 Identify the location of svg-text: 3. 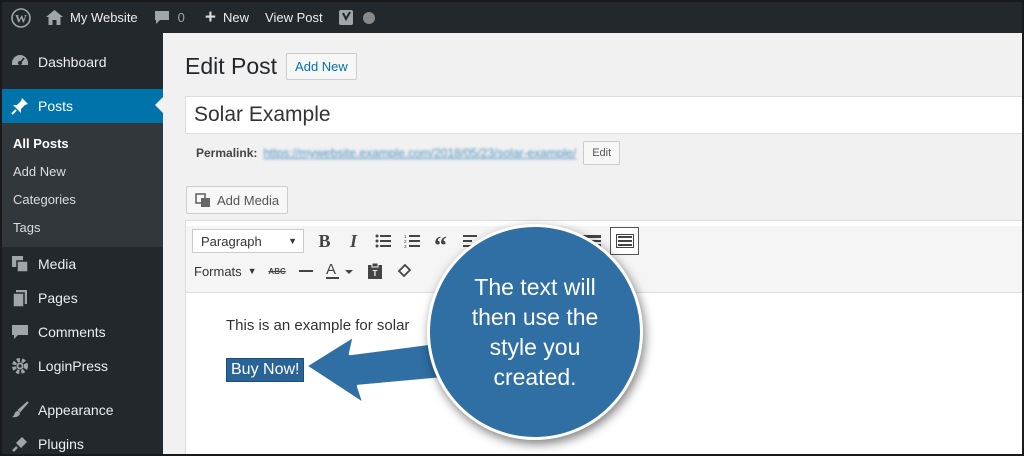
(405, 246).